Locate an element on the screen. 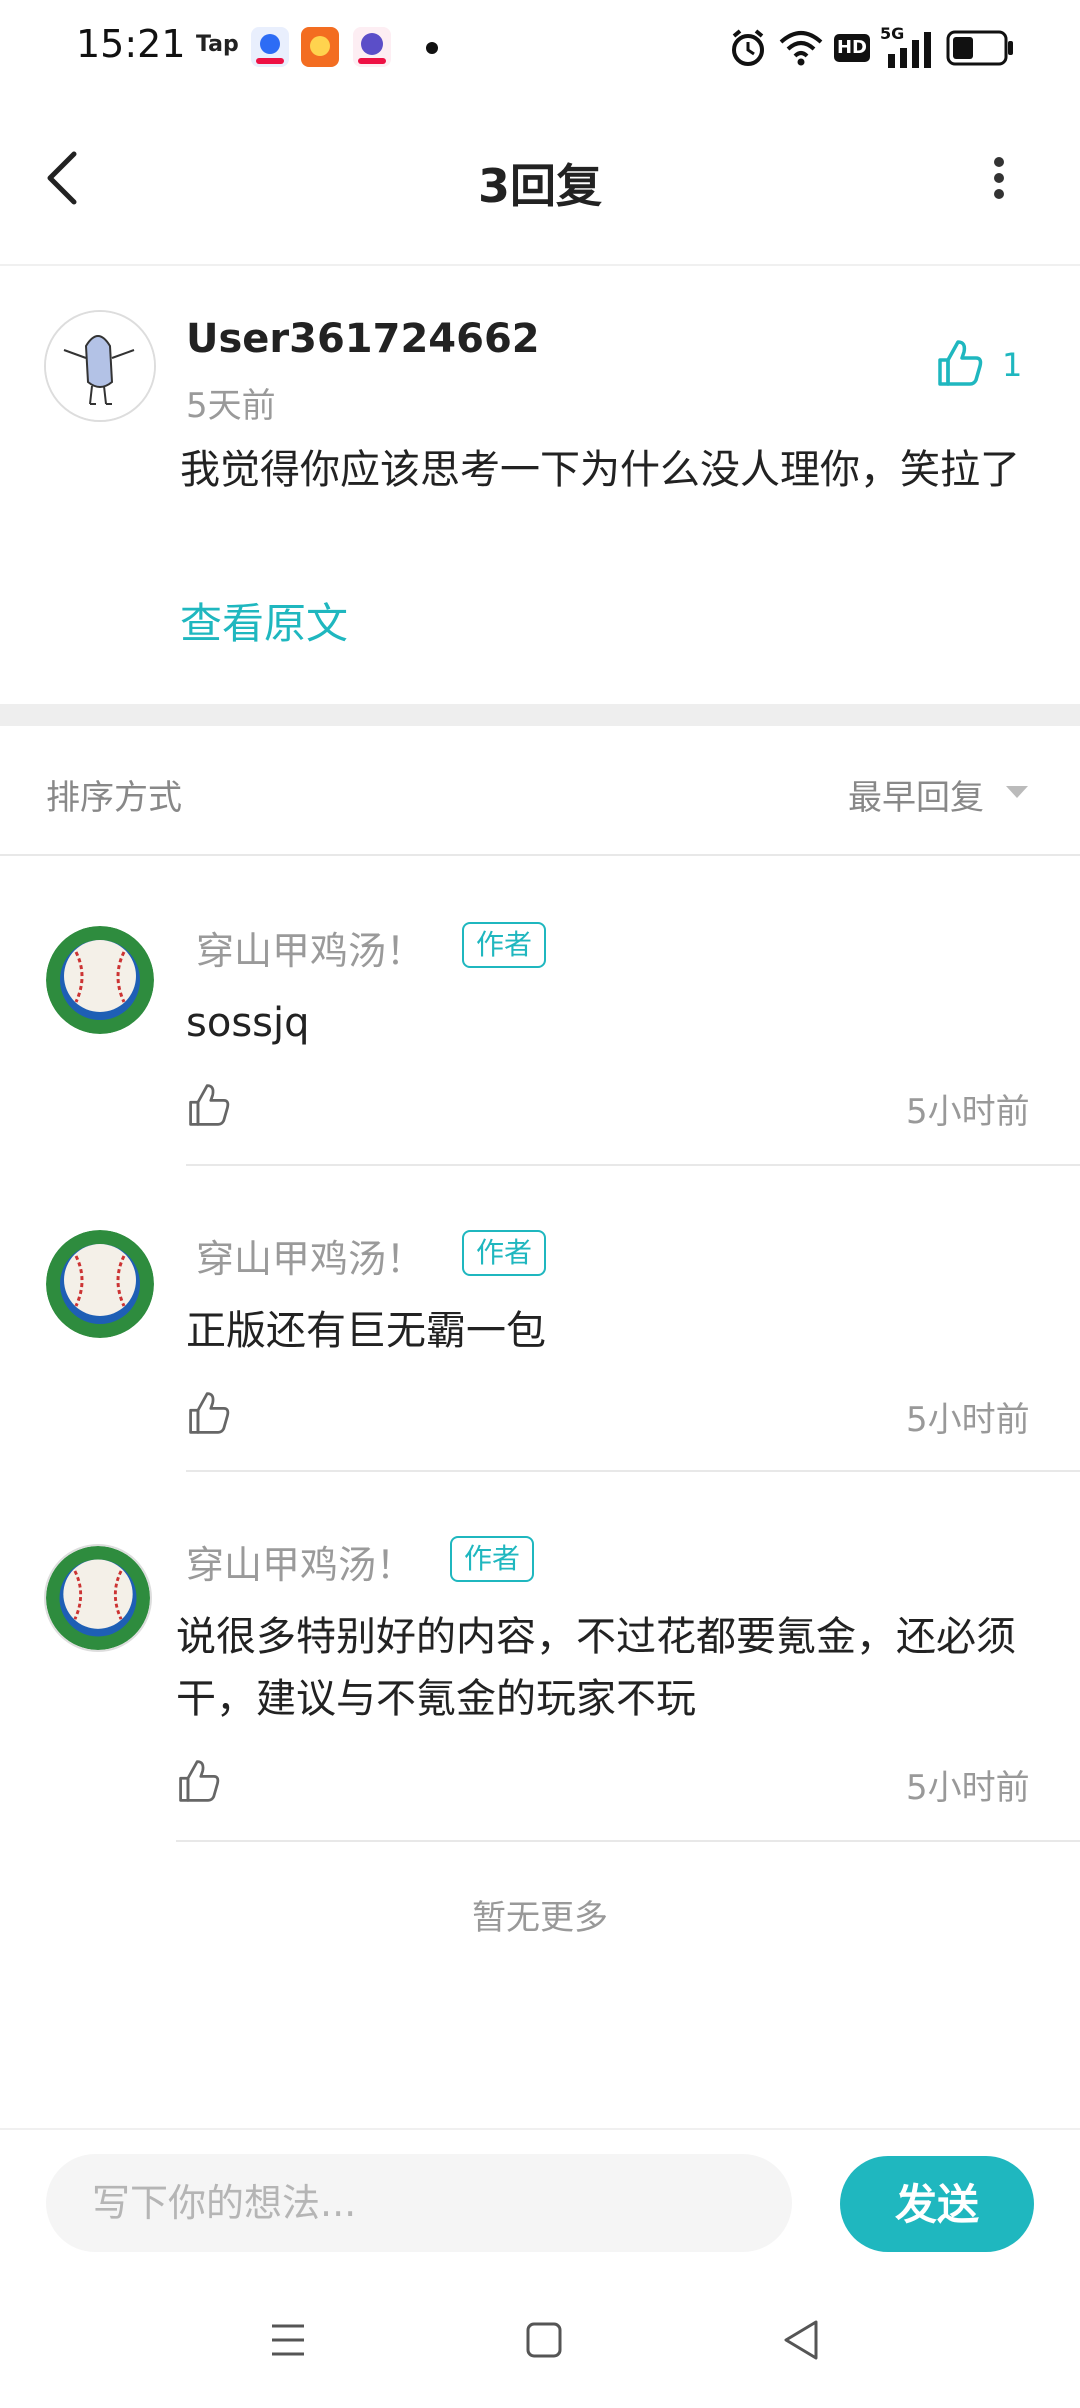 This screenshot has width=1080, height=2408. battery-icon is located at coordinates (979, 48).